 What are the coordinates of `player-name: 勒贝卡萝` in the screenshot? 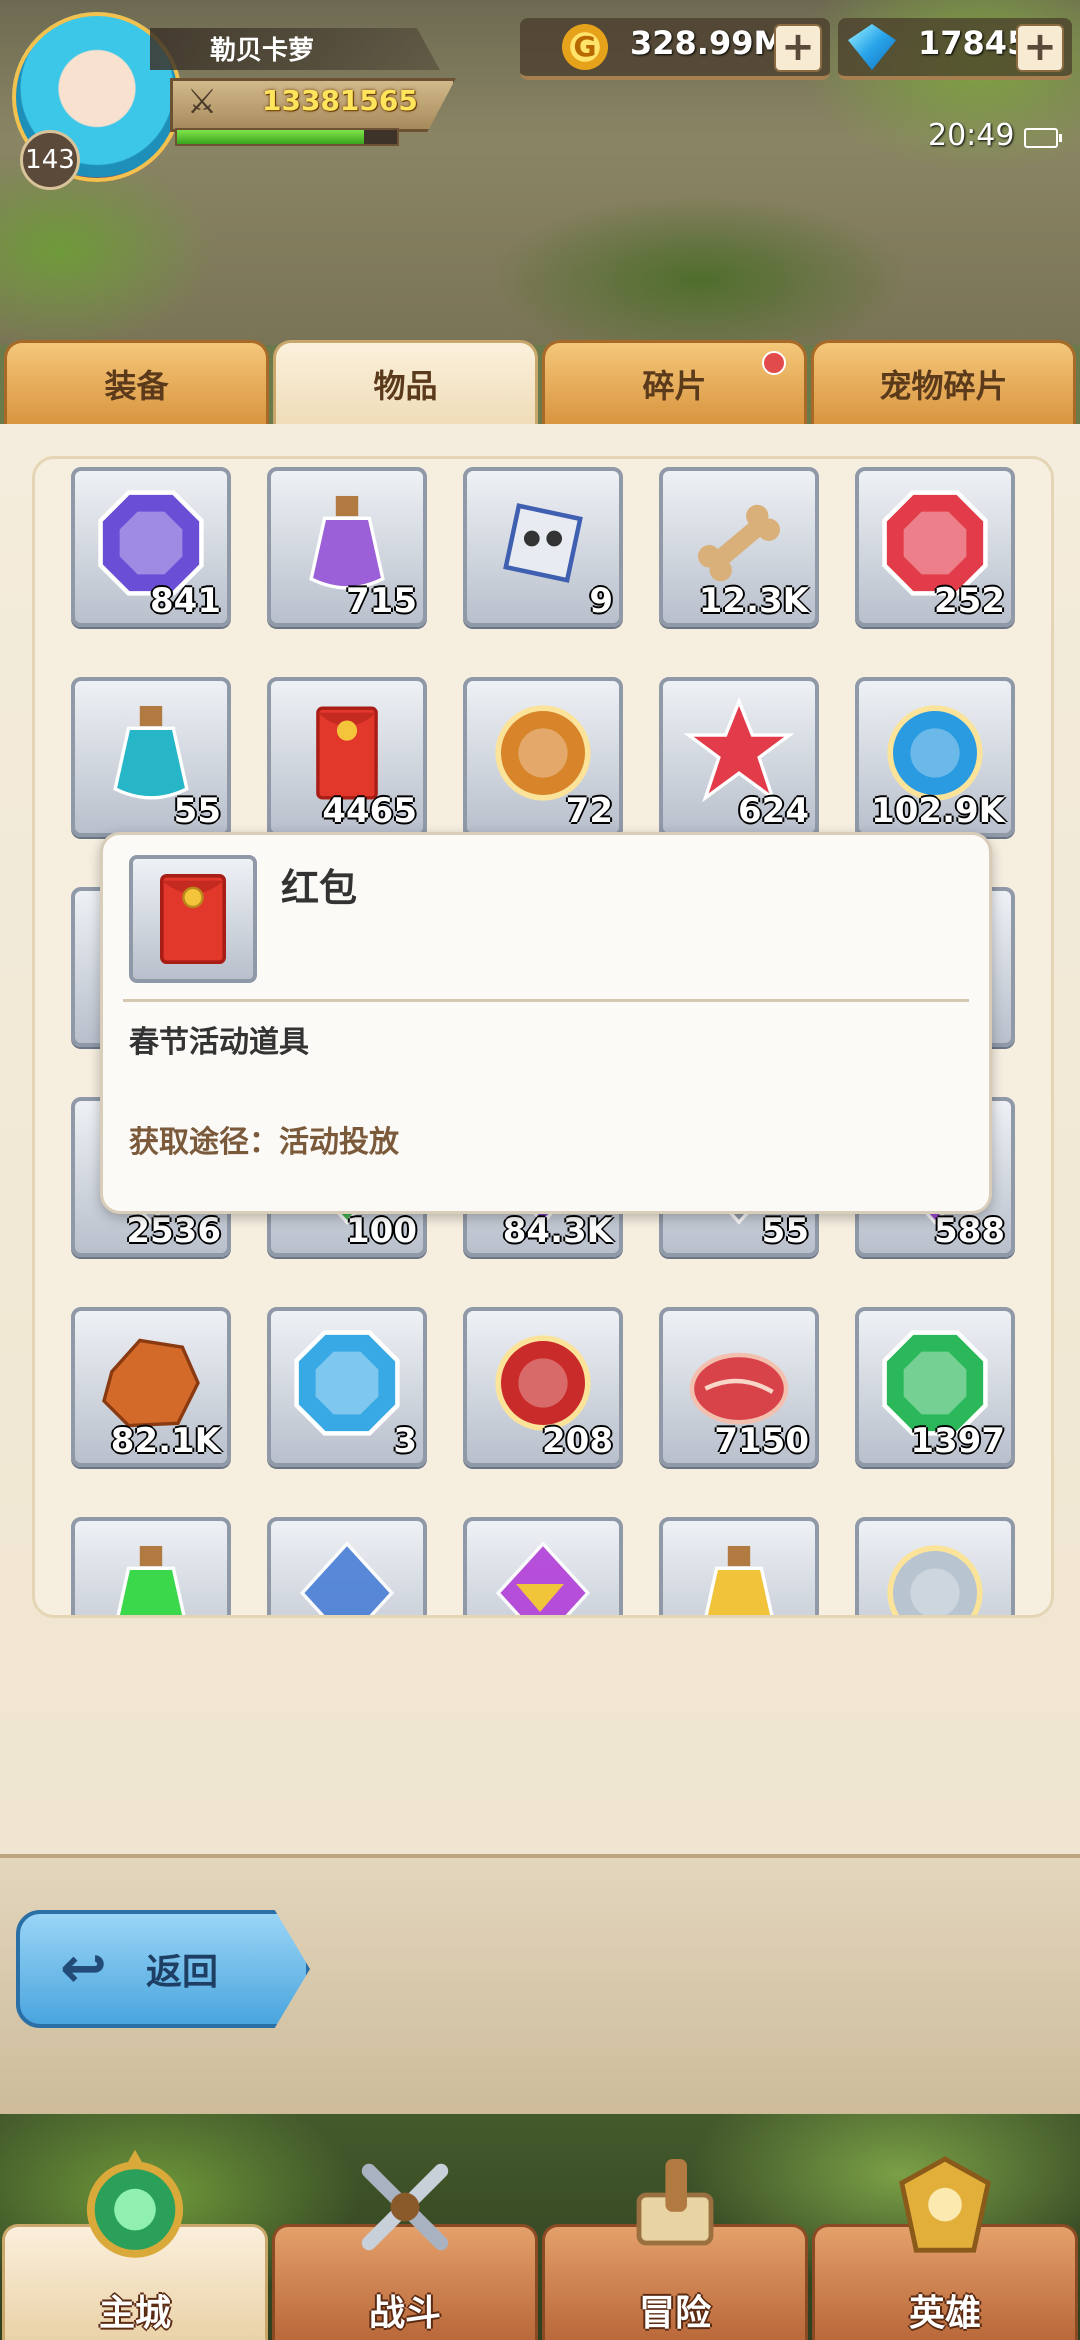 It's located at (262, 51).